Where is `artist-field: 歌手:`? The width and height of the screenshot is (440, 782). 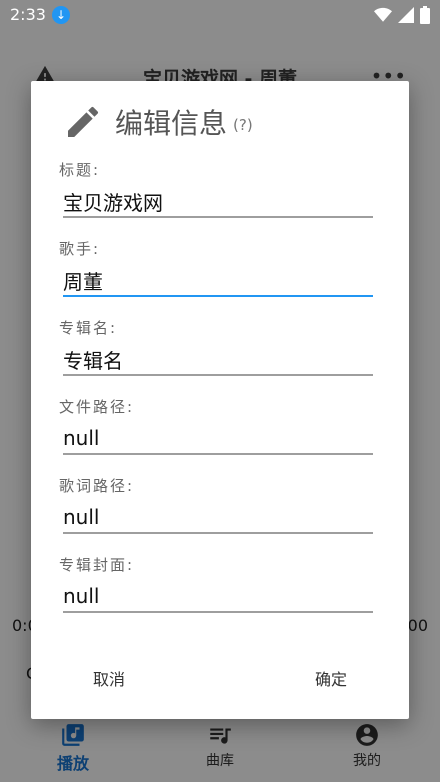 artist-field: 歌手: is located at coordinates (218, 267).